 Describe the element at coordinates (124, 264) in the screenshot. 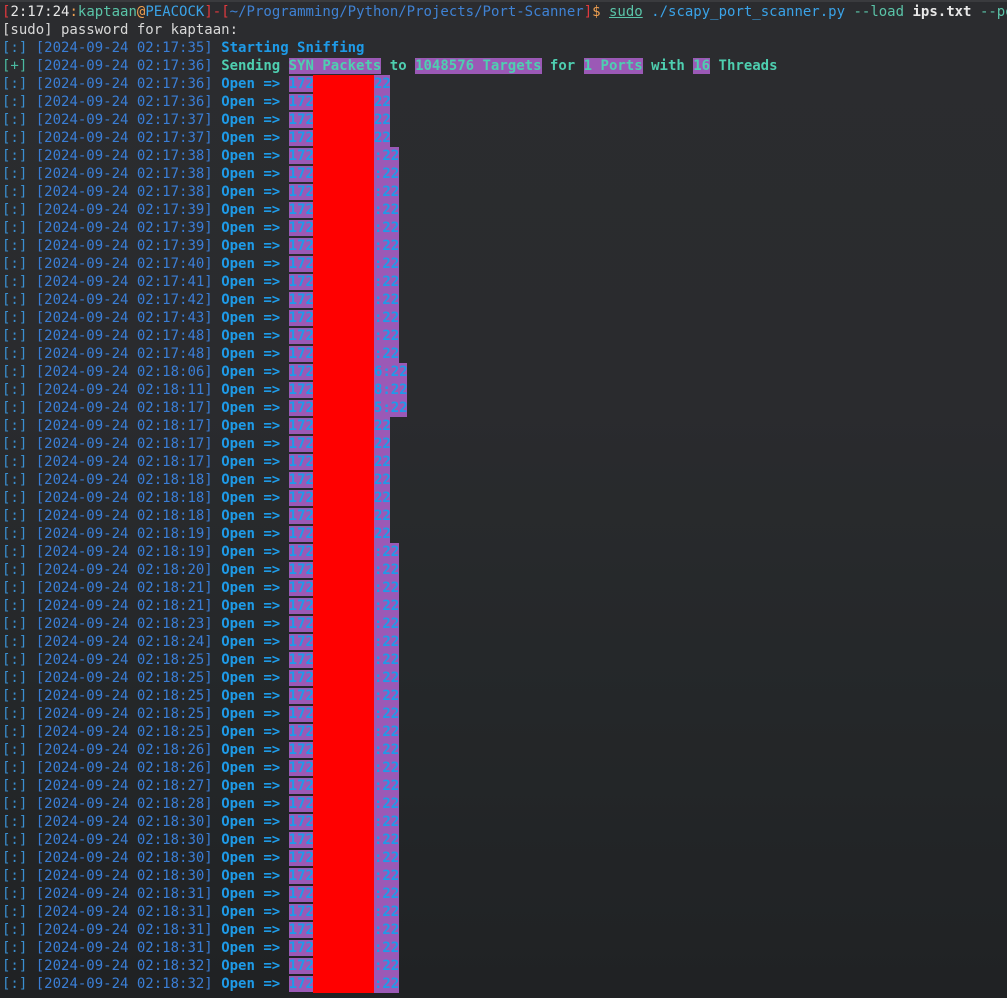

I see `log-timestamp: [2024-09-24 02:17:40]` at that location.